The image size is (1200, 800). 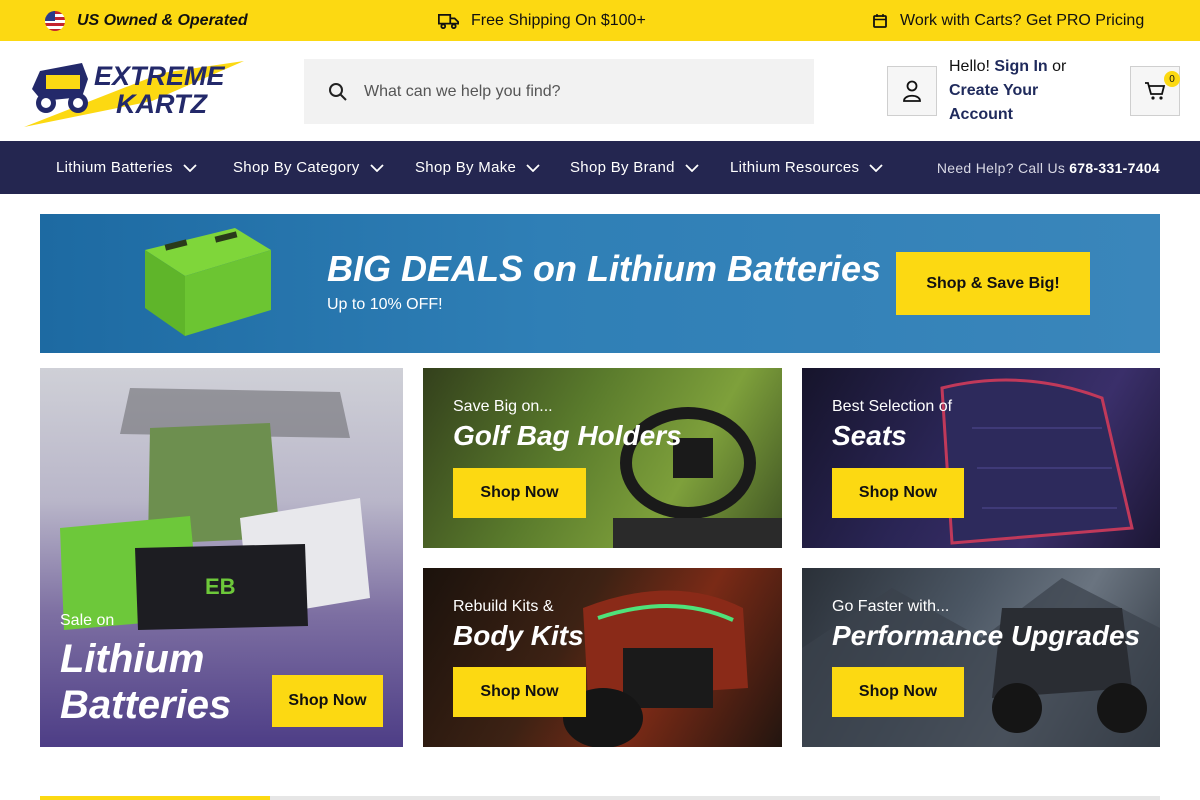 I want to click on tile-pre-text: Best Selection of, so click(x=892, y=406).